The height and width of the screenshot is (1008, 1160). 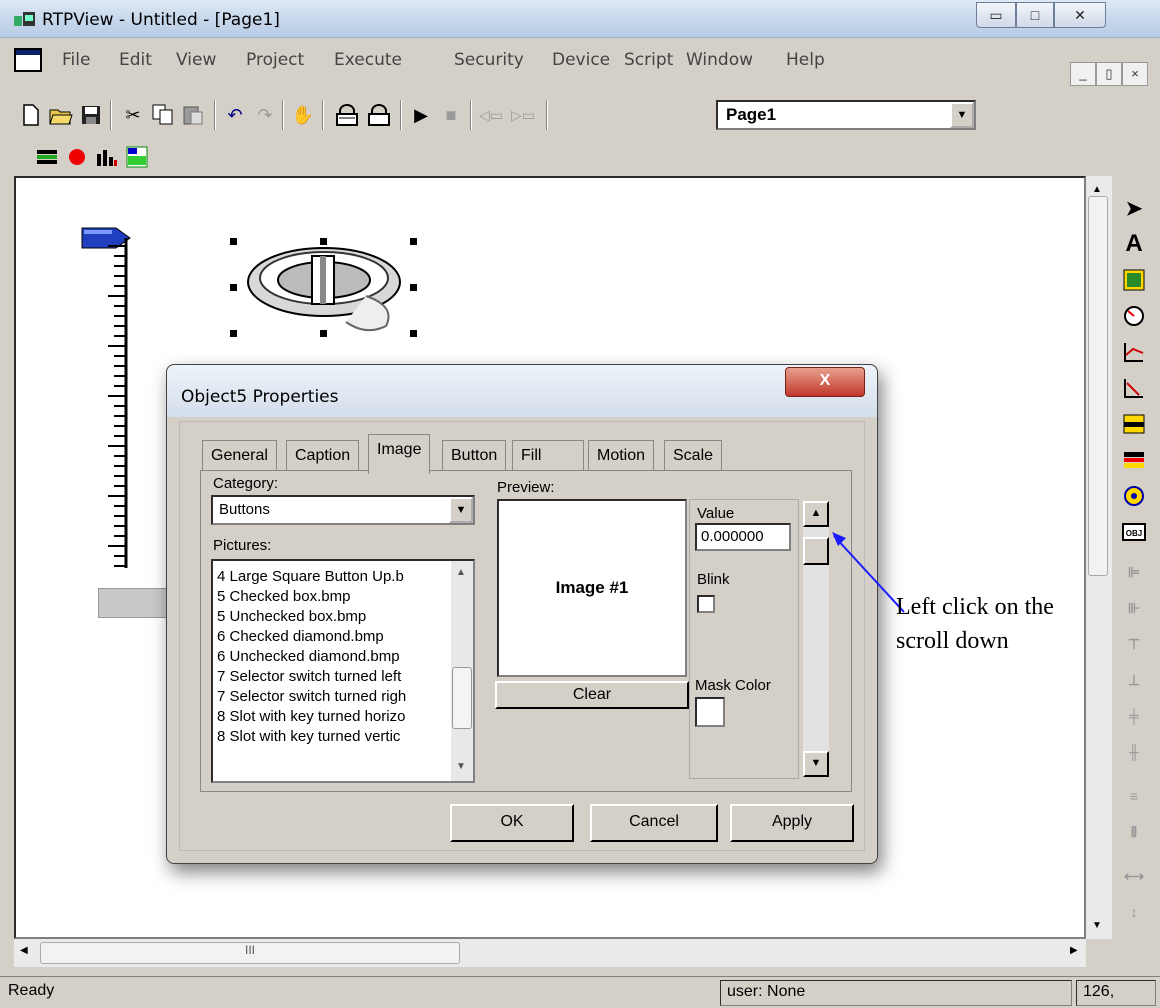 What do you see at coordinates (1134, 752) in the screenshot?
I see `center-vertical-icon: ╫` at bounding box center [1134, 752].